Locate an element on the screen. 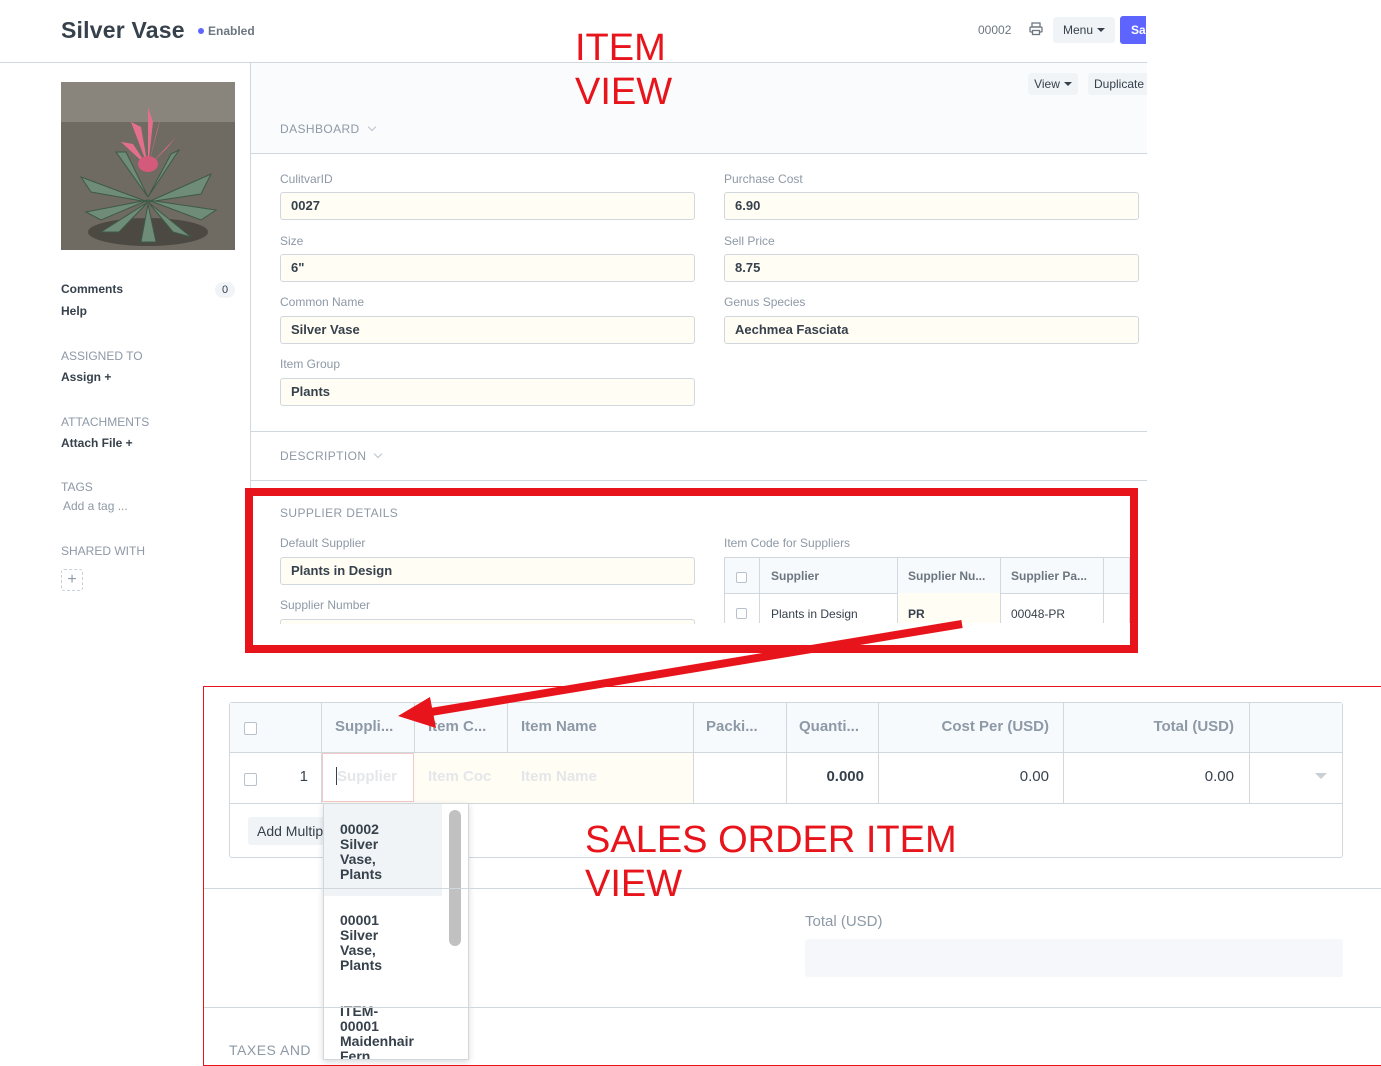 This screenshot has height=1066, width=1381. sales-order-view-annotation: SALES ORDER ITEM VIEW is located at coordinates (795, 862).